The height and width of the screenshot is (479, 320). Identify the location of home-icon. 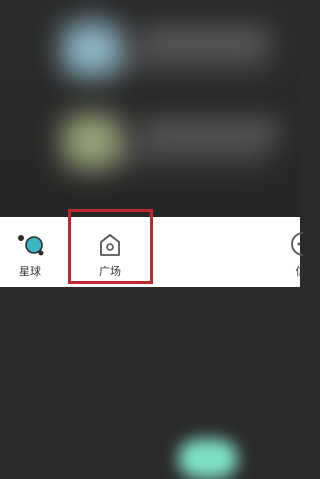
(110, 245).